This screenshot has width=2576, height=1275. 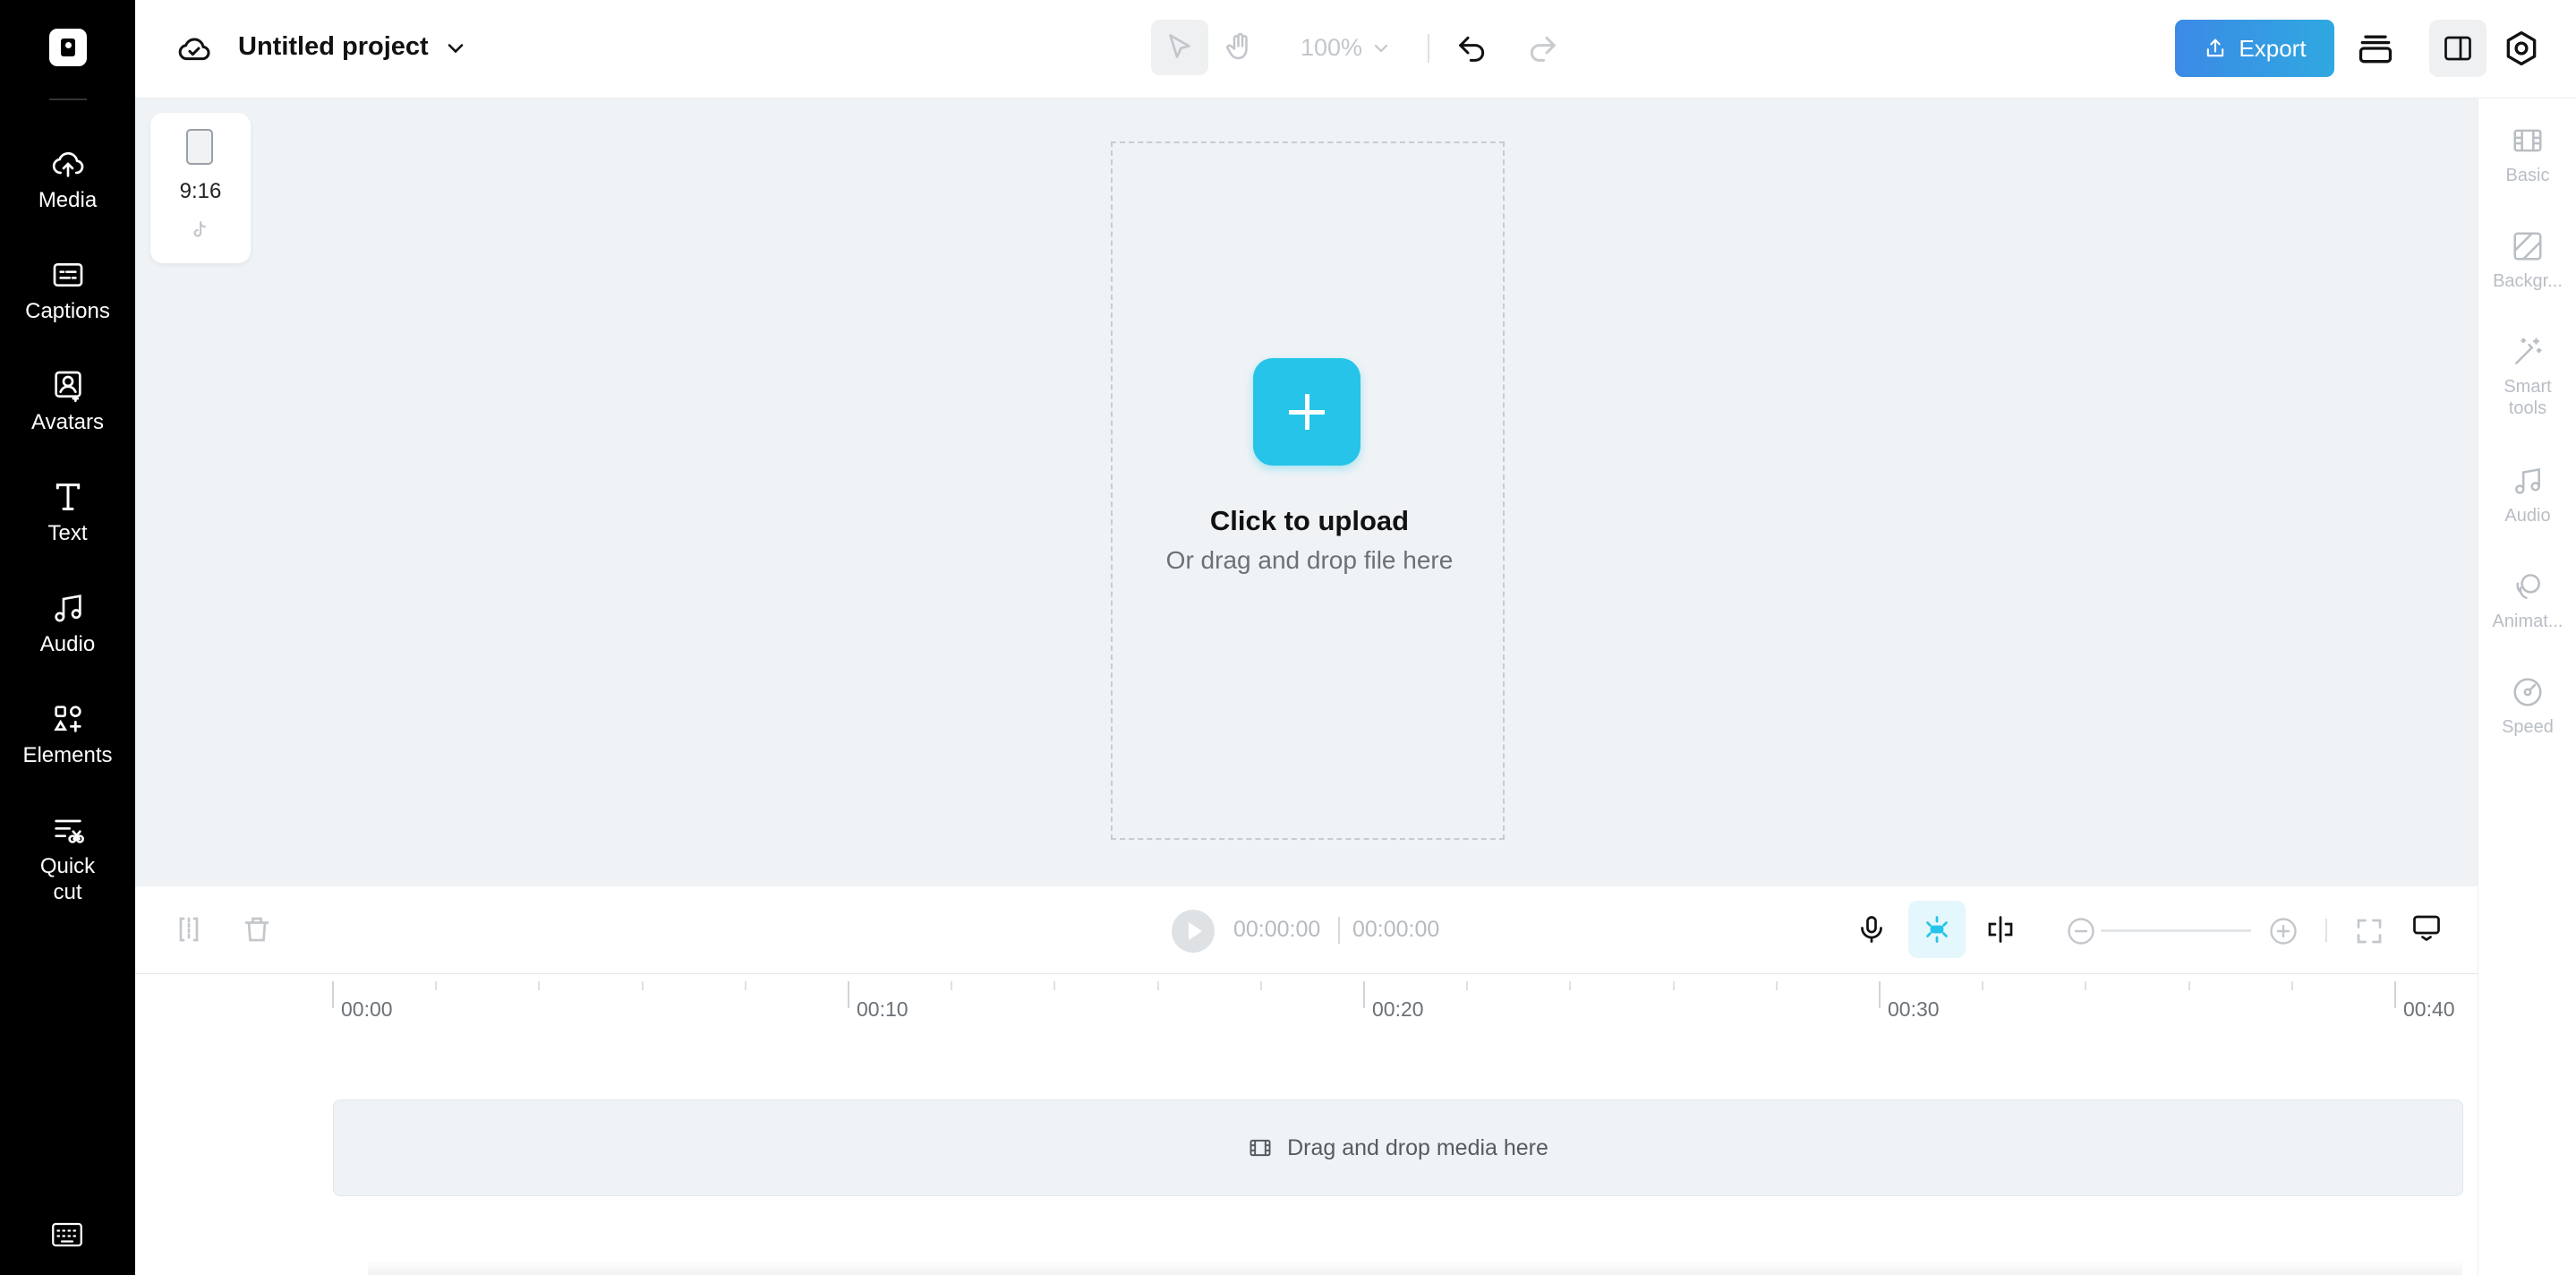 I want to click on upload-title: Click to upload, so click(x=1309, y=520).